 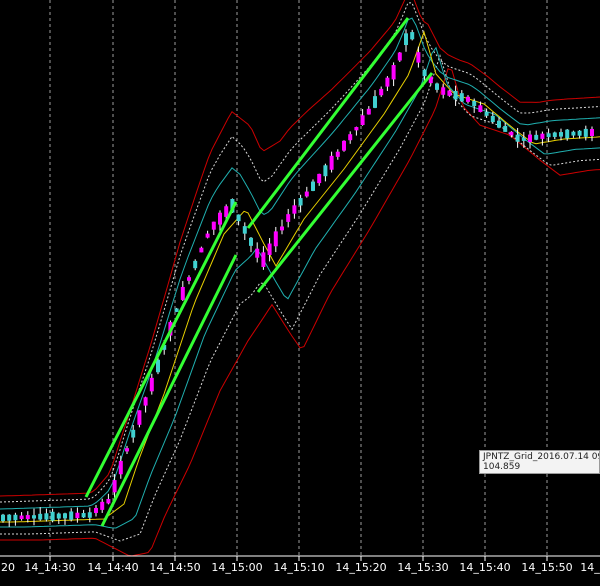 What do you see at coordinates (546, 567) in the screenshot?
I see `x-tick-label-9: 14_15:50` at bounding box center [546, 567].